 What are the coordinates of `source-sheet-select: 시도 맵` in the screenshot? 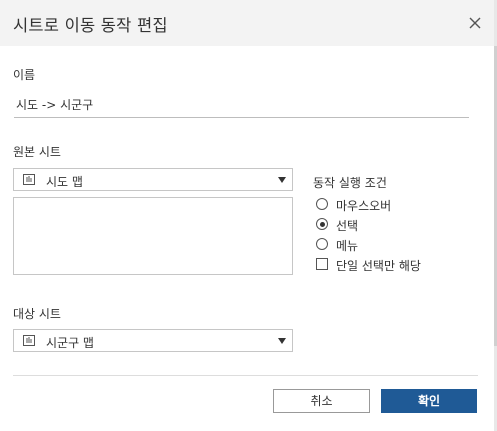 It's located at (153, 179).